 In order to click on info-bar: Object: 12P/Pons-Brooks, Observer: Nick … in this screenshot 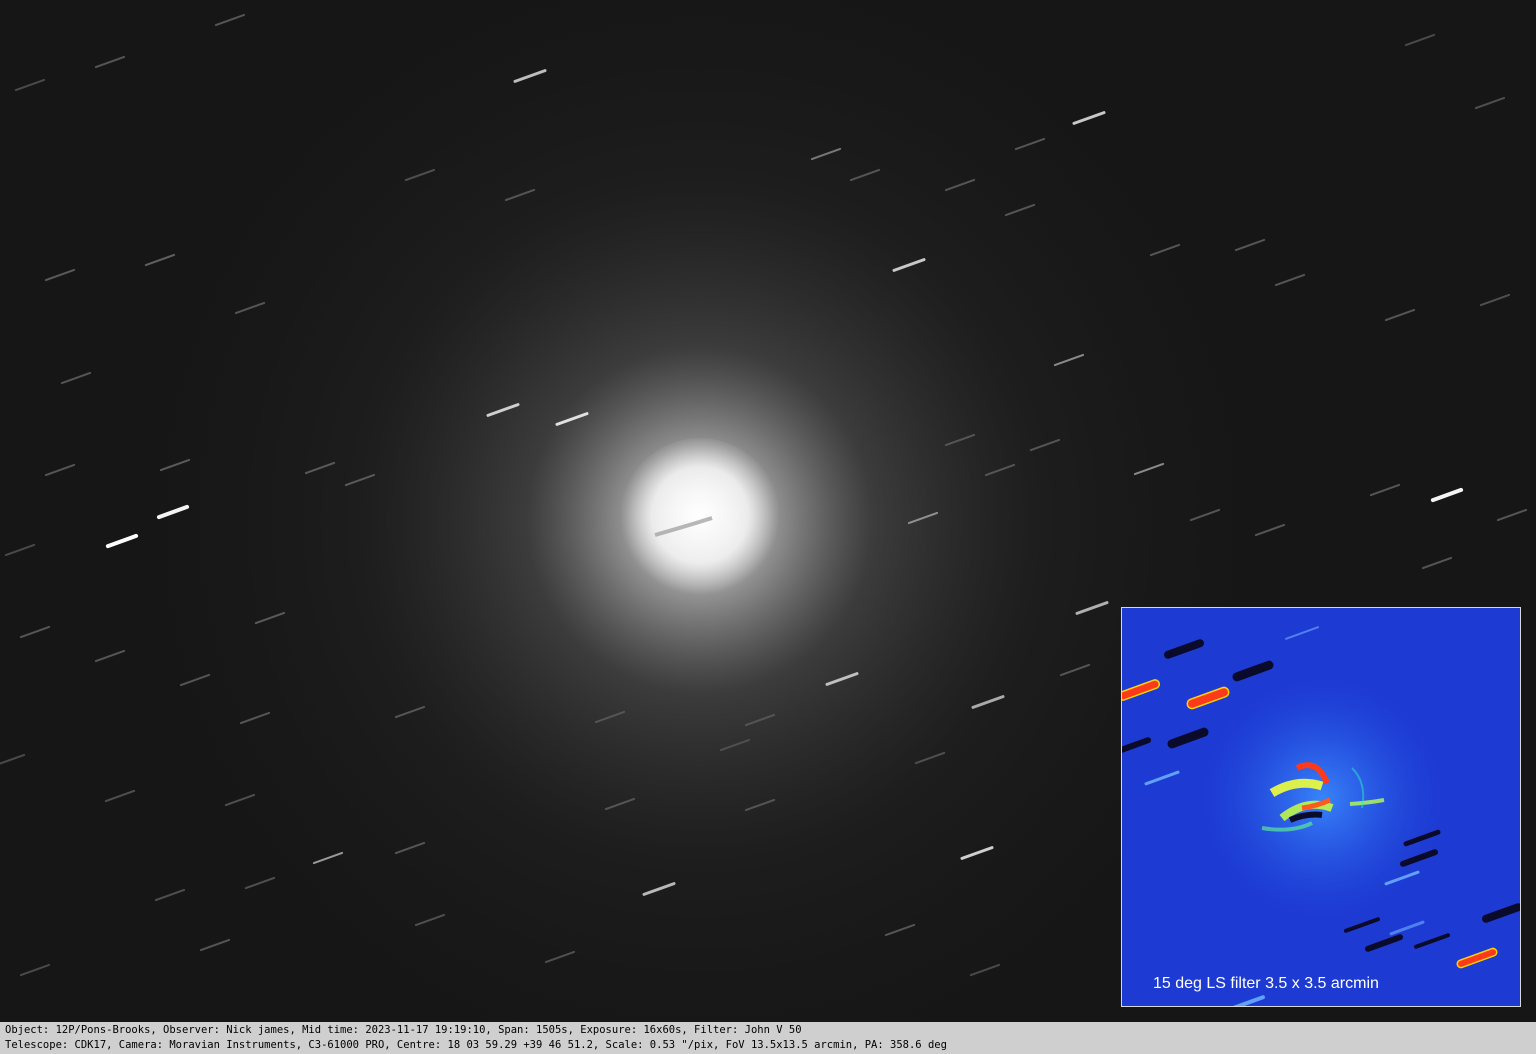, I will do `click(768, 1038)`.